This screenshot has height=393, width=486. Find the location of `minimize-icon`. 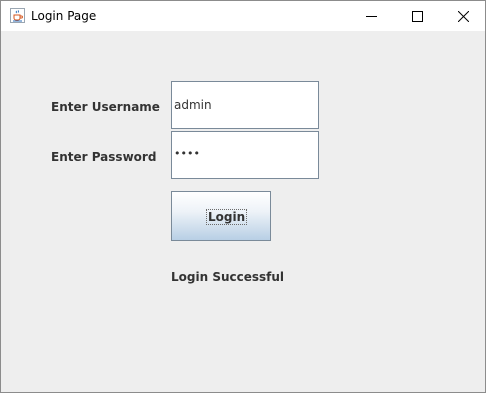

minimize-icon is located at coordinates (371, 16).